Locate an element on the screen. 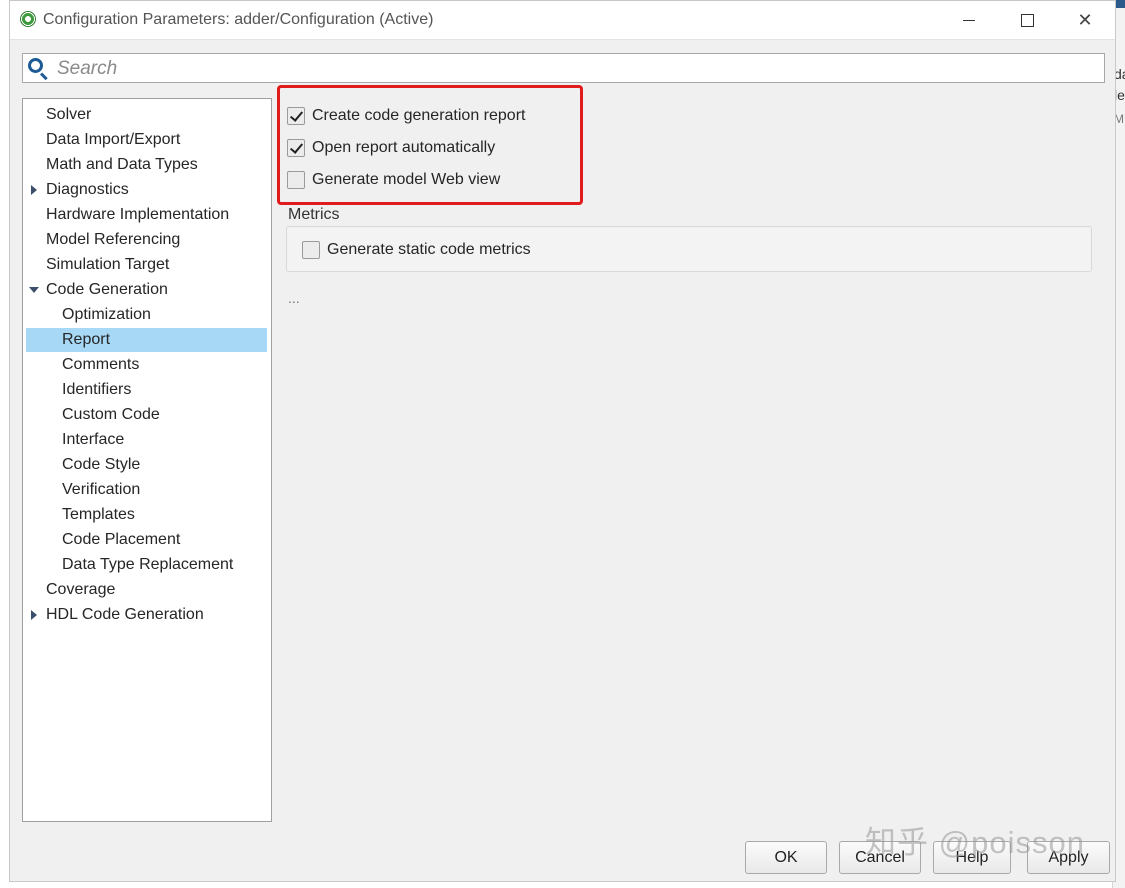 The image size is (1125, 888). tree-item-label: Coverage is located at coordinates (81, 589).